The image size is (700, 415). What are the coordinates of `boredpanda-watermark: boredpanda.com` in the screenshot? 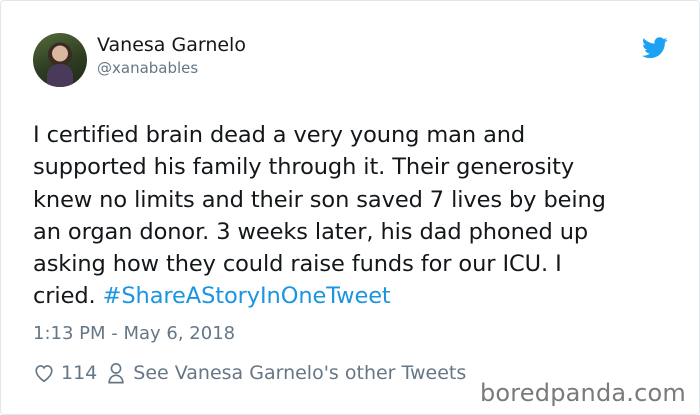 It's located at (582, 393).